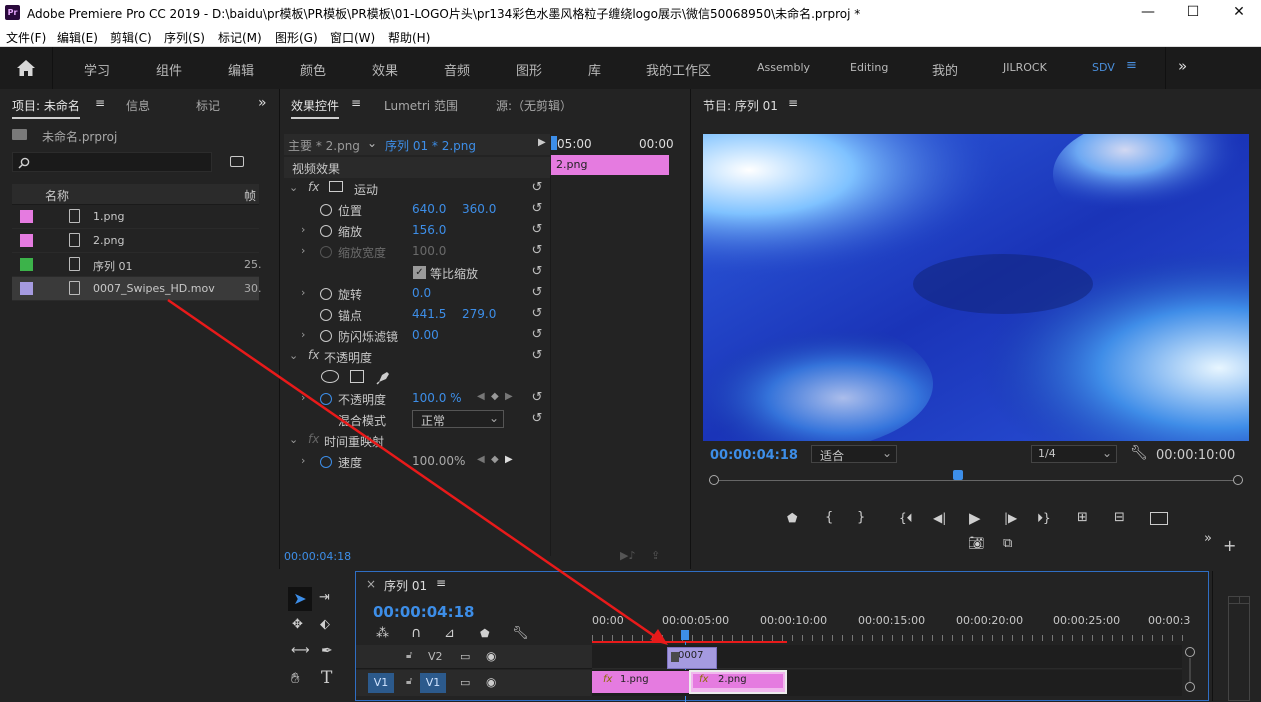 Image resolution: width=1261 pixels, height=702 pixels. What do you see at coordinates (208, 105) in the screenshot?
I see `tab-markers: 标记` at bounding box center [208, 105].